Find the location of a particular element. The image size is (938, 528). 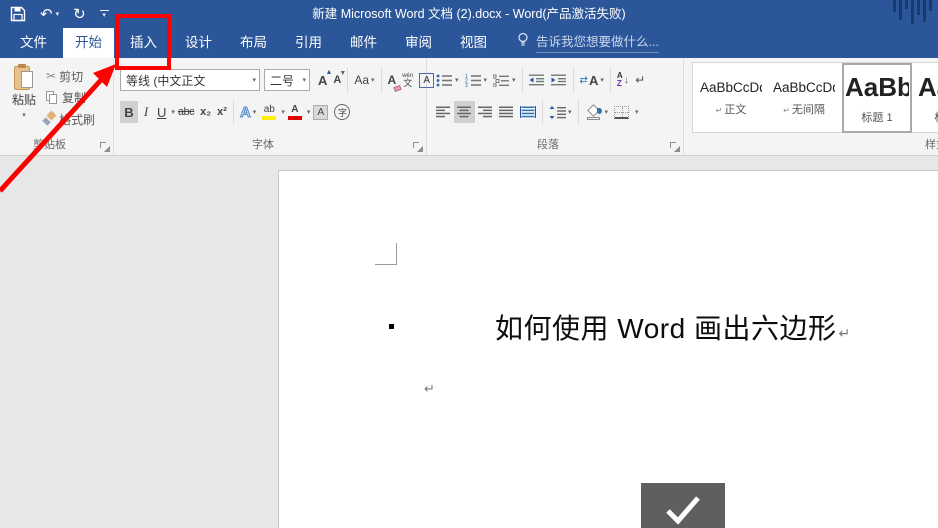

customize-qat-button: ▾ is located at coordinates (104, 14).